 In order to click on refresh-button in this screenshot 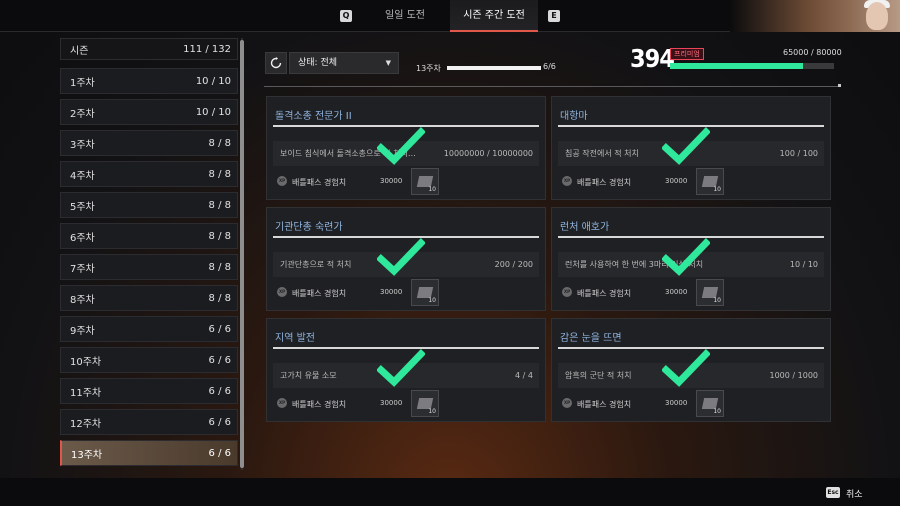, I will do `click(276, 63)`.